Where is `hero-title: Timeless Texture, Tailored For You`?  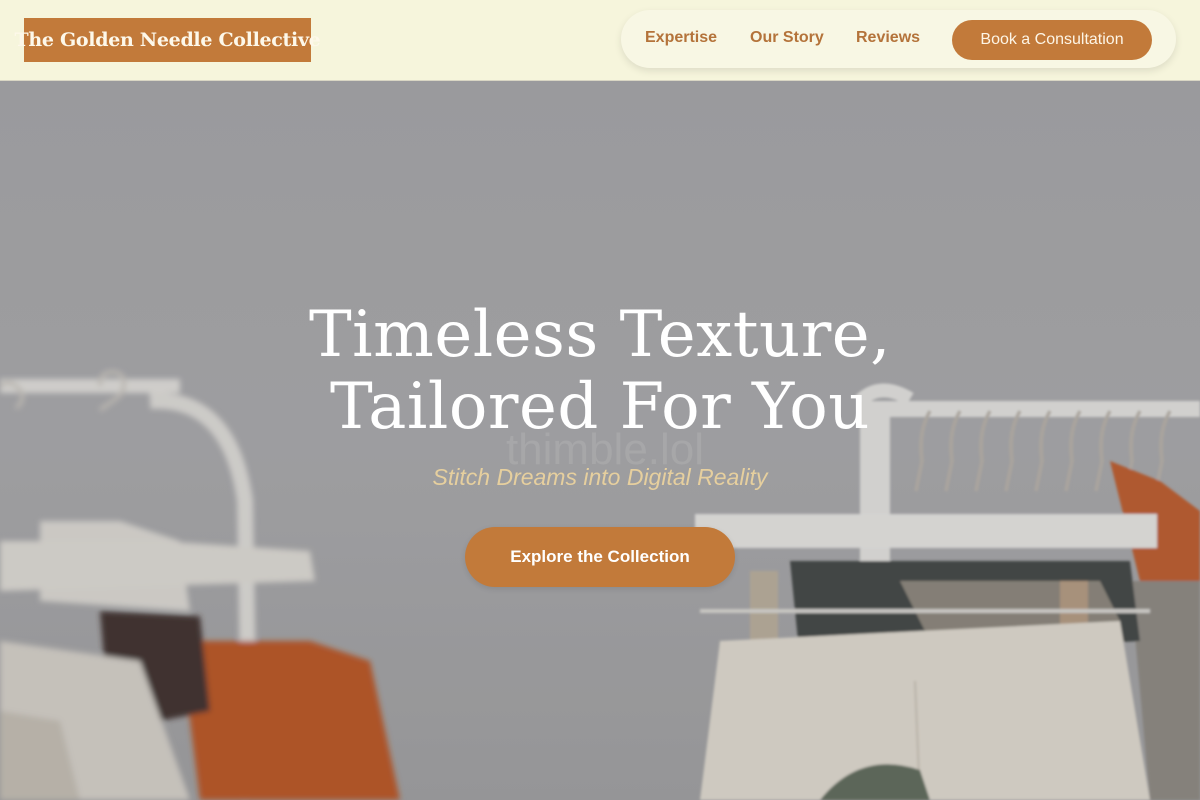 hero-title: Timeless Texture, Tailored For You is located at coordinates (600, 371).